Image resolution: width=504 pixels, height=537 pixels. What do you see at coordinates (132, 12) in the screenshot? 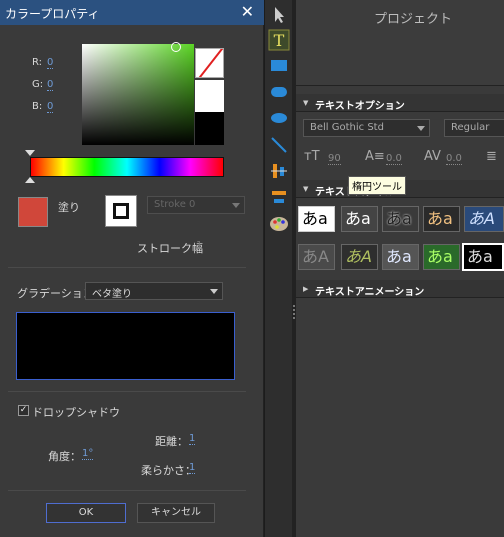
I see `dialog-title-bar: カラープロパティ ✕` at bounding box center [132, 12].